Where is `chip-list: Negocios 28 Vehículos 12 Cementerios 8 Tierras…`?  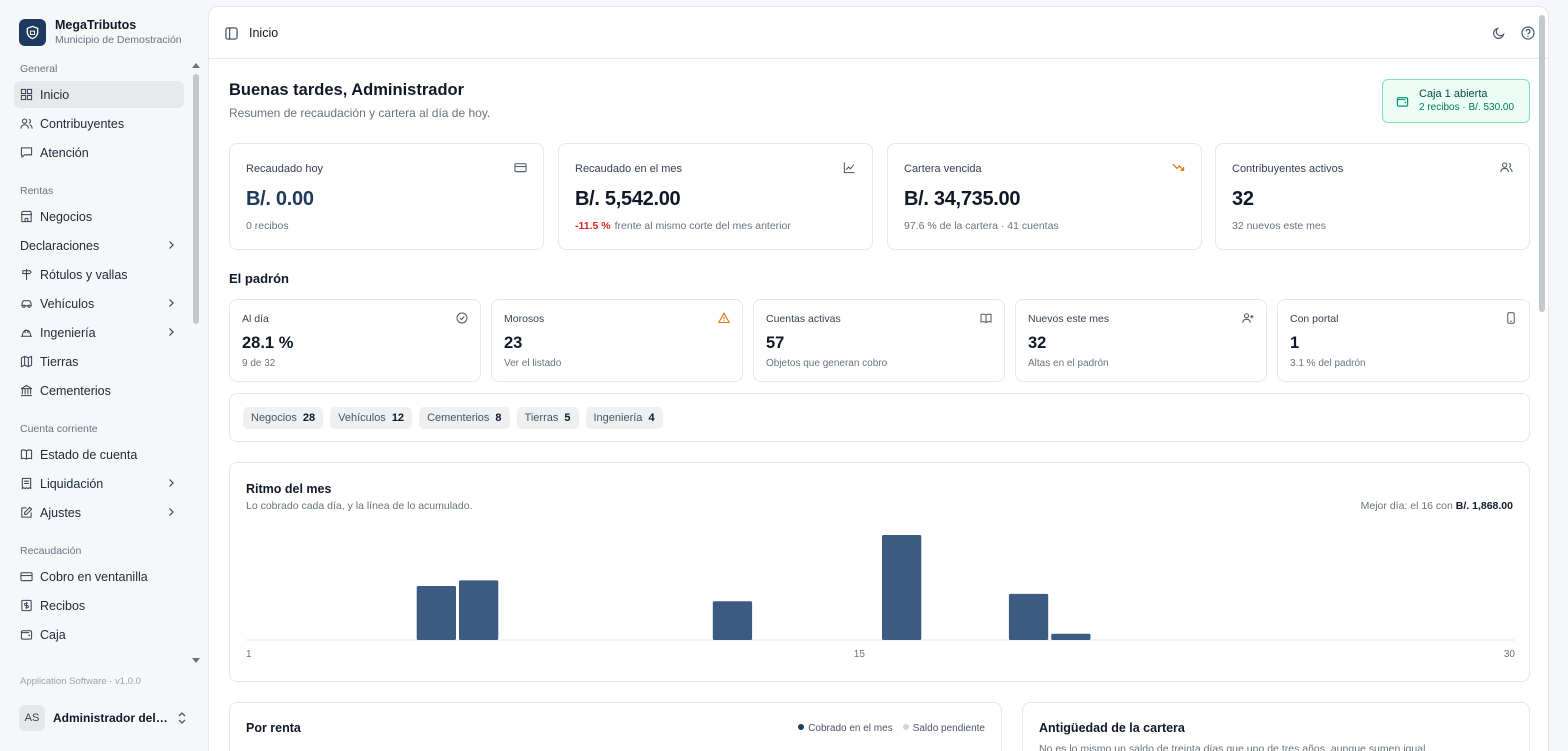 chip-list: Negocios 28 Vehículos 12 Cementerios 8 Tierras… is located at coordinates (453, 418).